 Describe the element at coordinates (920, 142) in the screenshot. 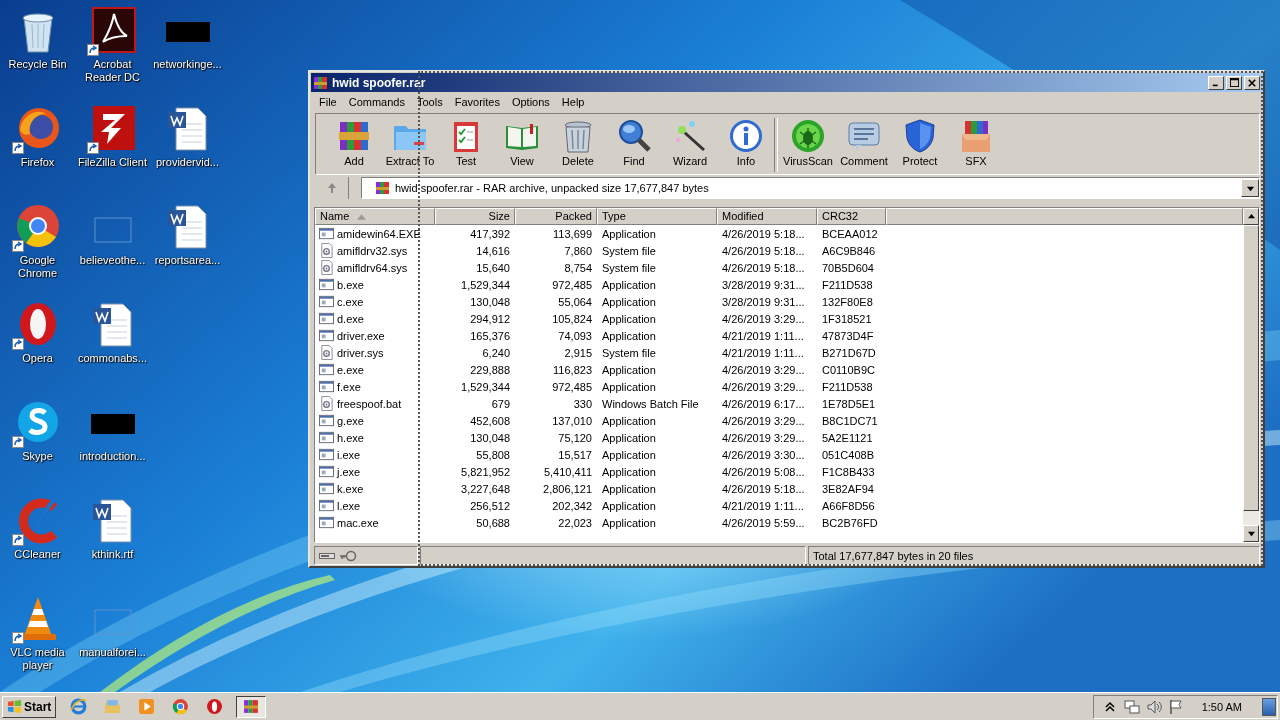

I see `toolbar-button: Protect` at that location.